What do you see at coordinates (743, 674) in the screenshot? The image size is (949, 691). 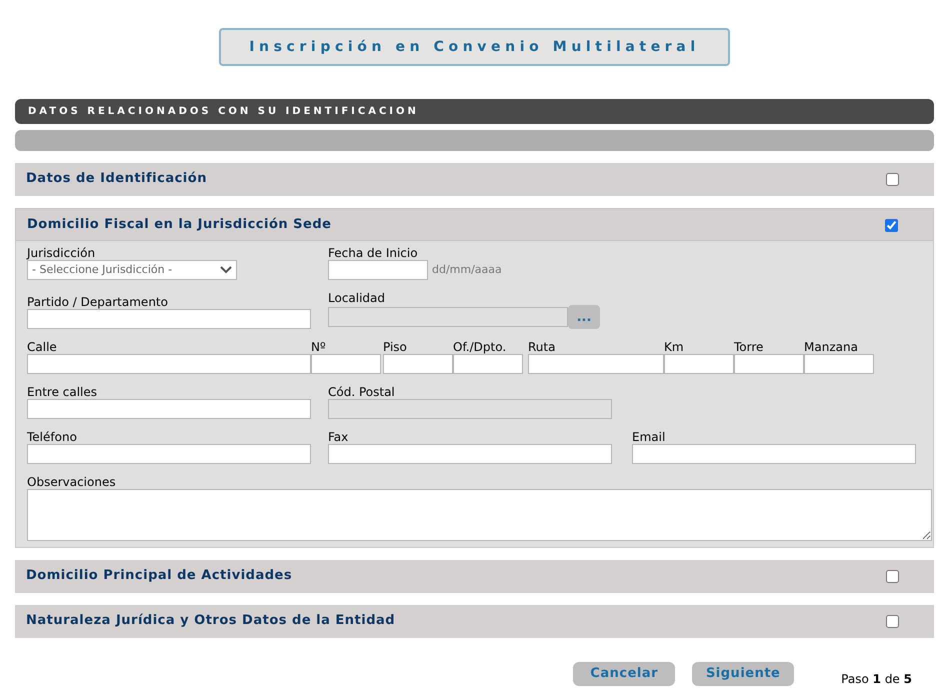 I see `next-button: Siguiente` at bounding box center [743, 674].